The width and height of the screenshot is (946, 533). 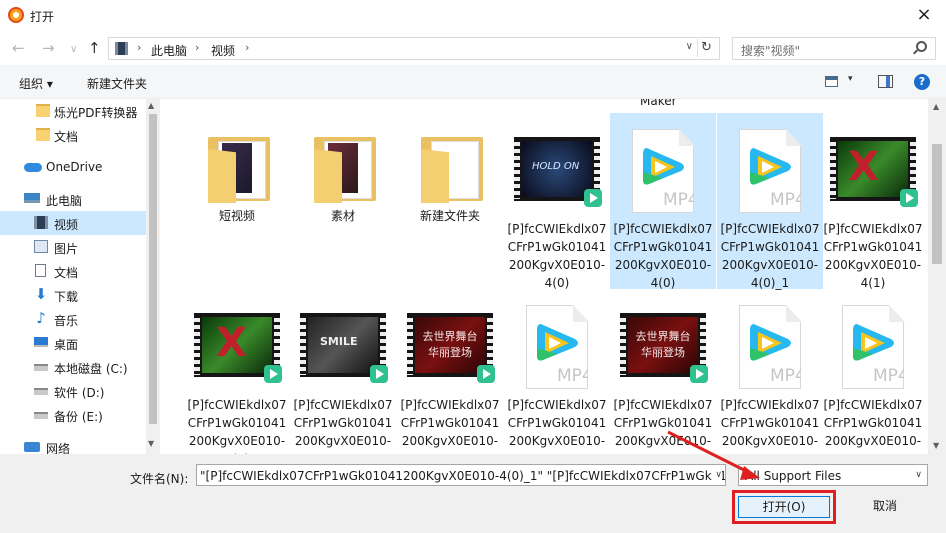 What do you see at coordinates (73, 444) in the screenshot?
I see `sidebar-item-network: 网络` at bounding box center [73, 444].